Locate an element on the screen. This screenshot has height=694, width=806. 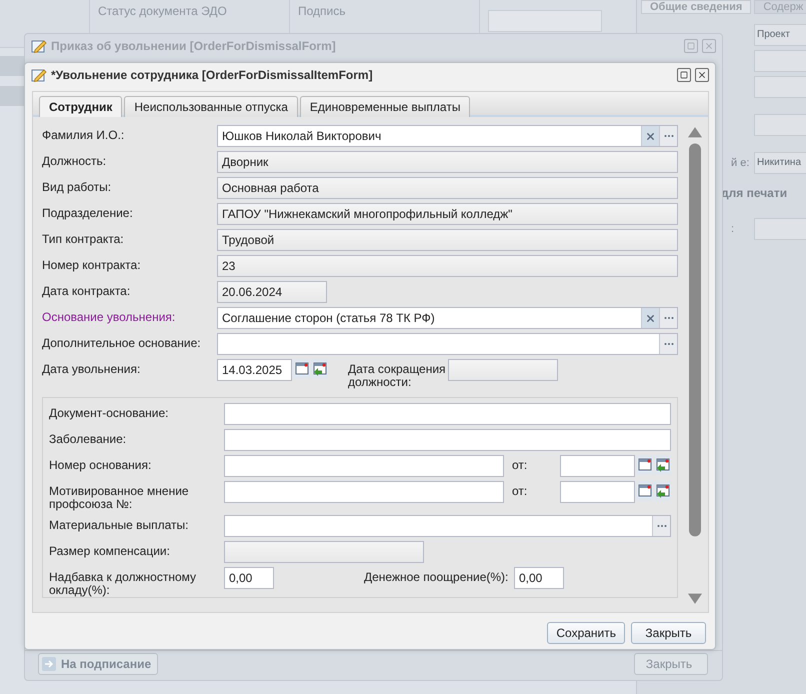
readonly-field: 23 is located at coordinates (447, 266).